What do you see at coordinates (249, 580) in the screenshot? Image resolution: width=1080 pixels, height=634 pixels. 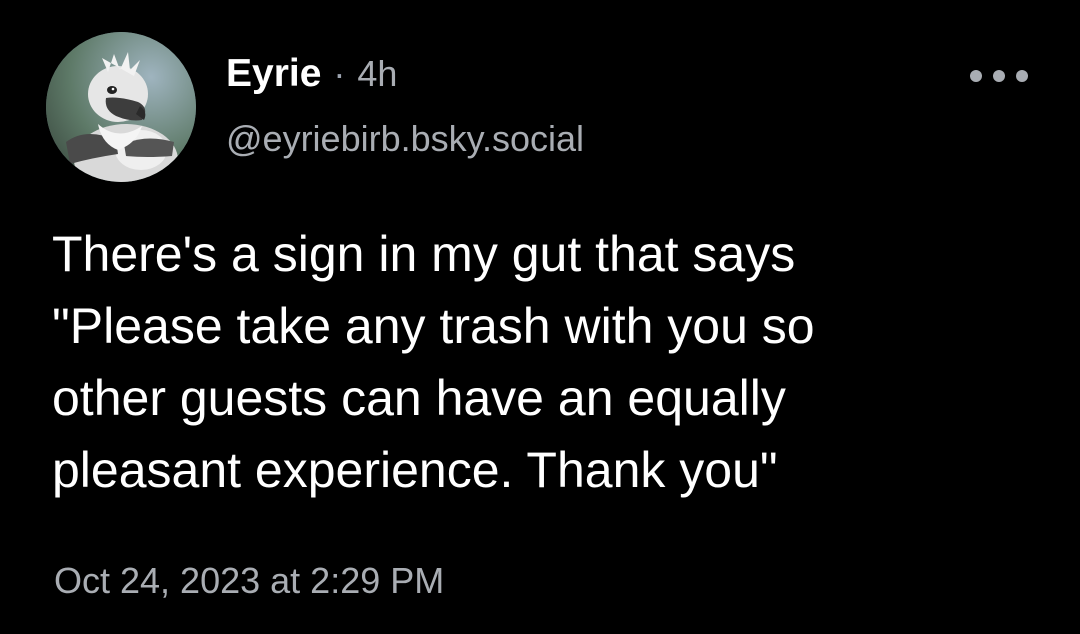 I see `post-timestamp: Oct 24, 2023 at 2:29 PM` at bounding box center [249, 580].